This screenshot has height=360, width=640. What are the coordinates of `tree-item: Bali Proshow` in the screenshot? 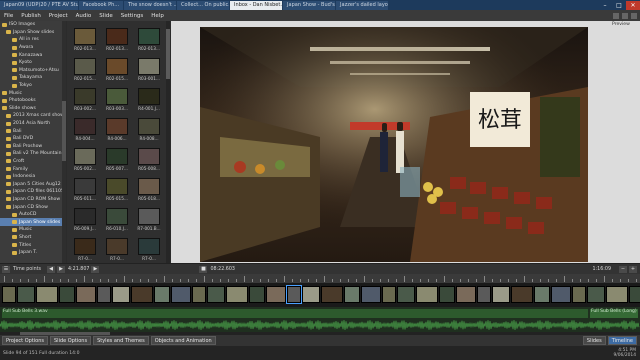 It's located at (32, 147).